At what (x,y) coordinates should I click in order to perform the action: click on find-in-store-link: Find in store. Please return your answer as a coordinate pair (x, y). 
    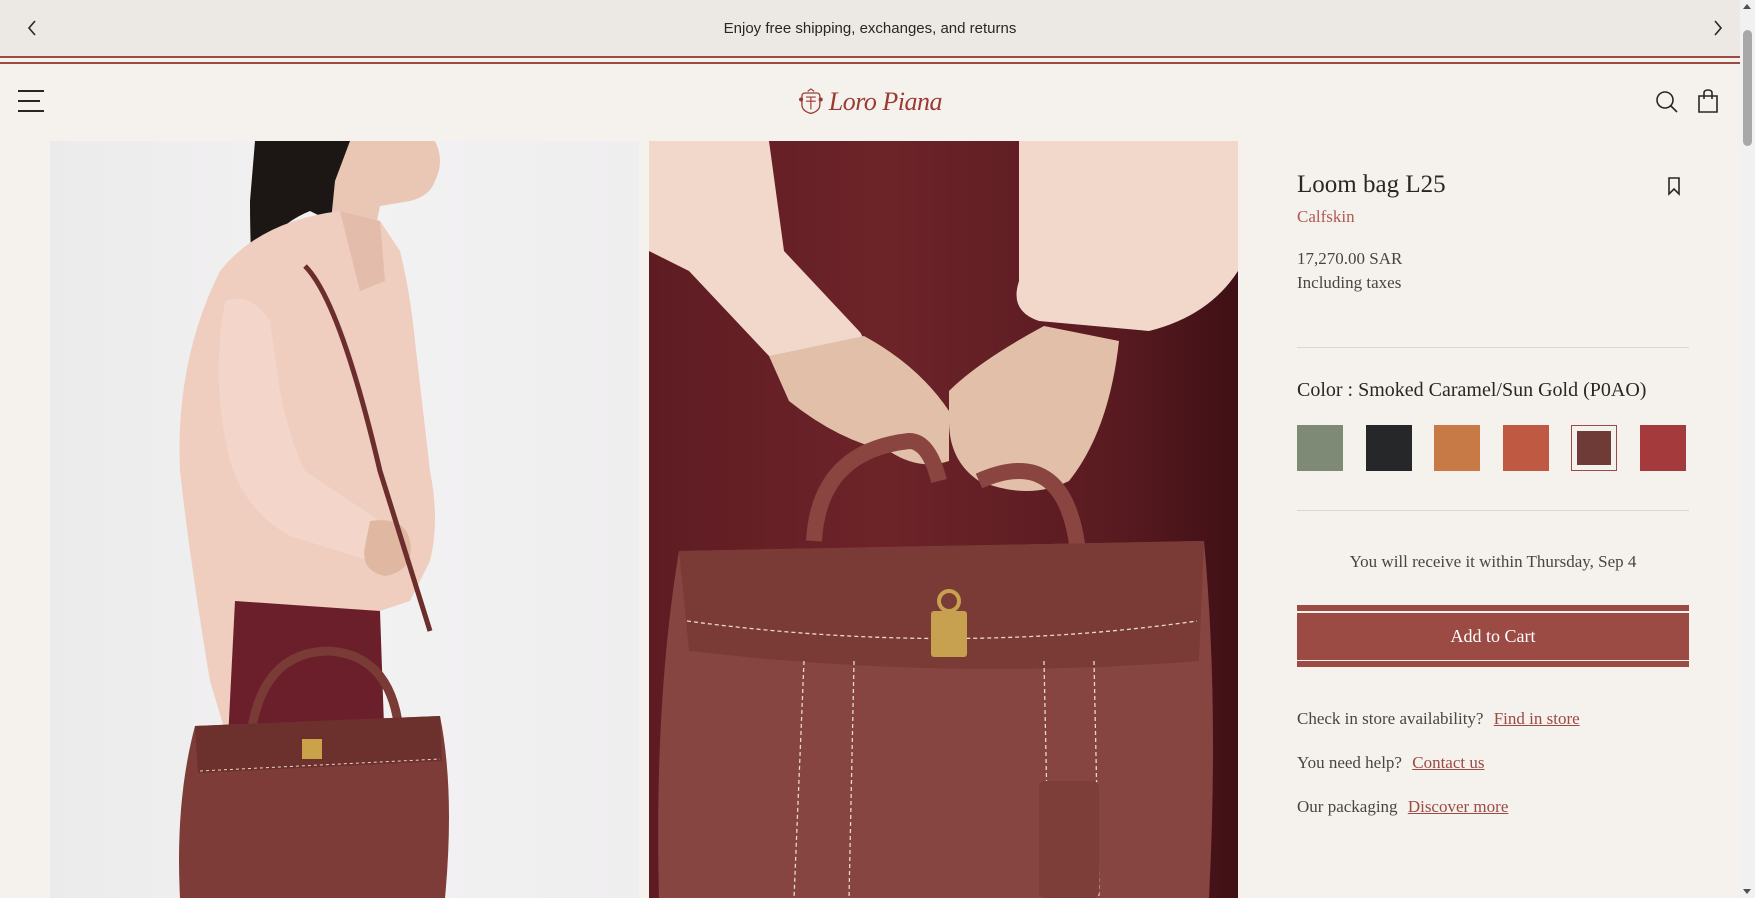
    Looking at the image, I should click on (1537, 718).